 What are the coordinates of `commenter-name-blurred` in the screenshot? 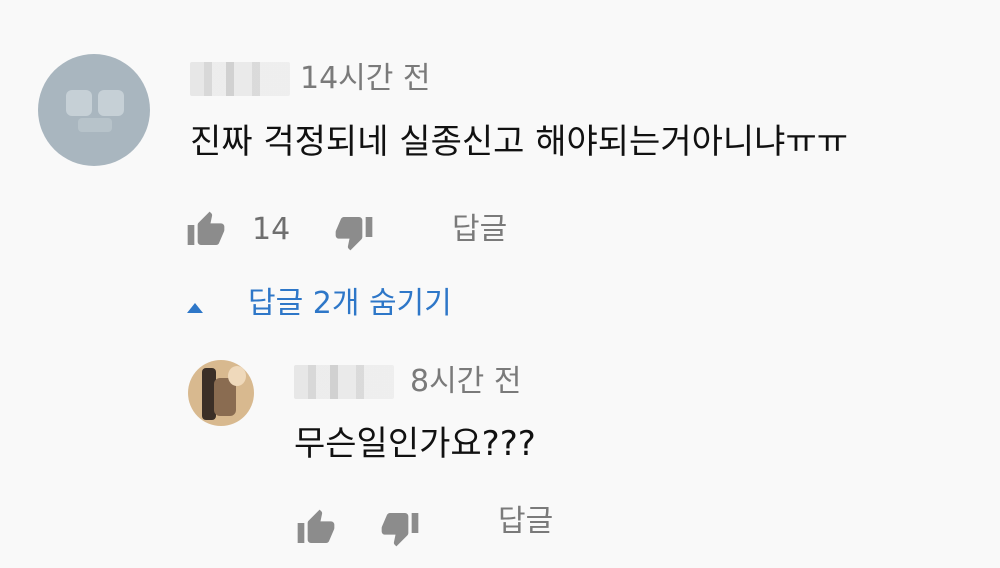 It's located at (240, 79).